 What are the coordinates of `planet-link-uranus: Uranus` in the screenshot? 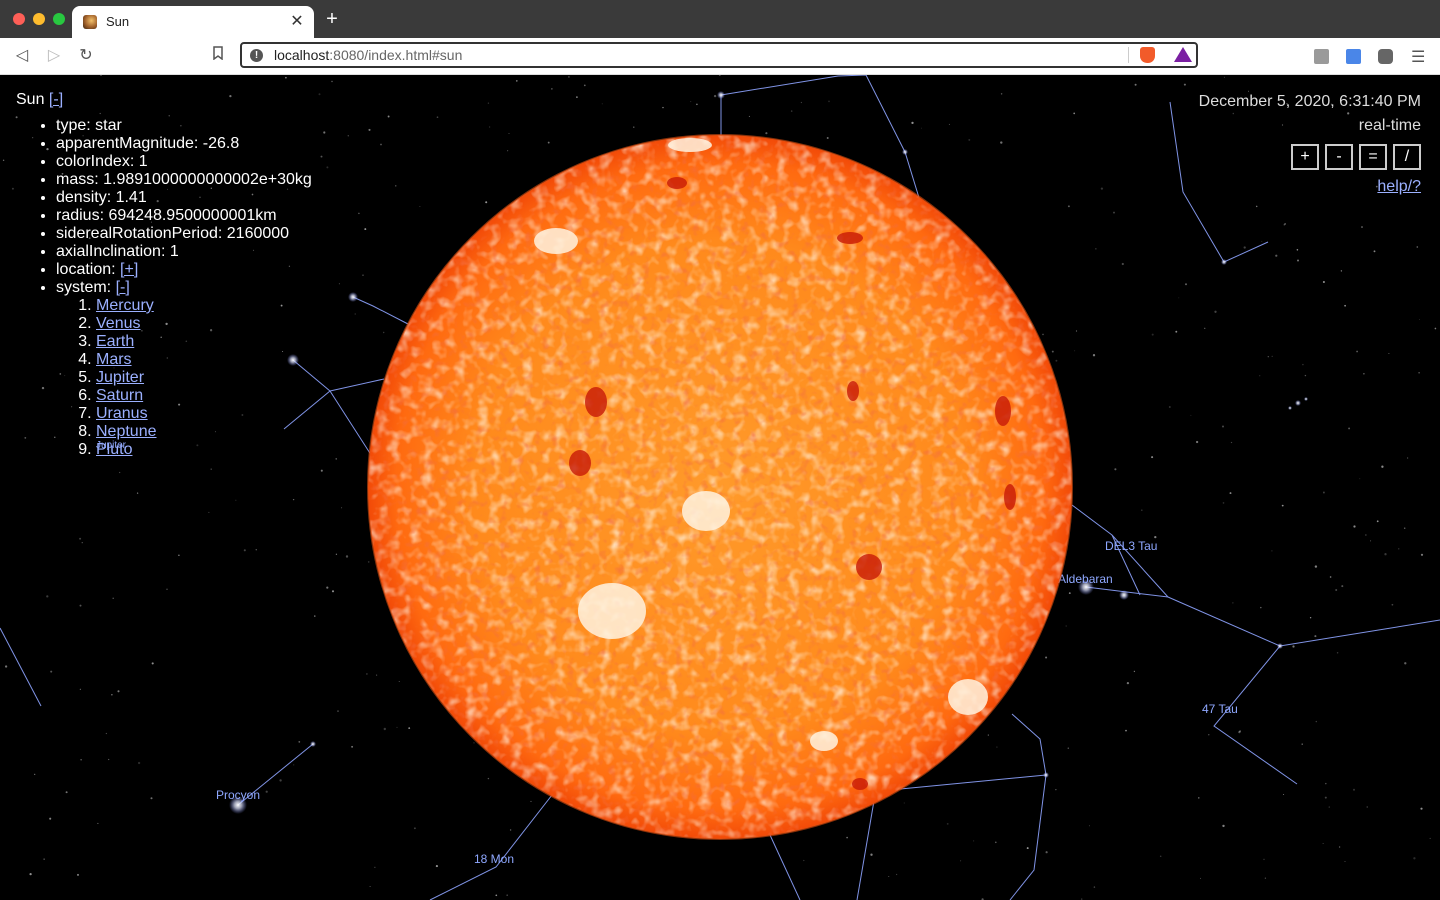 It's located at (122, 413).